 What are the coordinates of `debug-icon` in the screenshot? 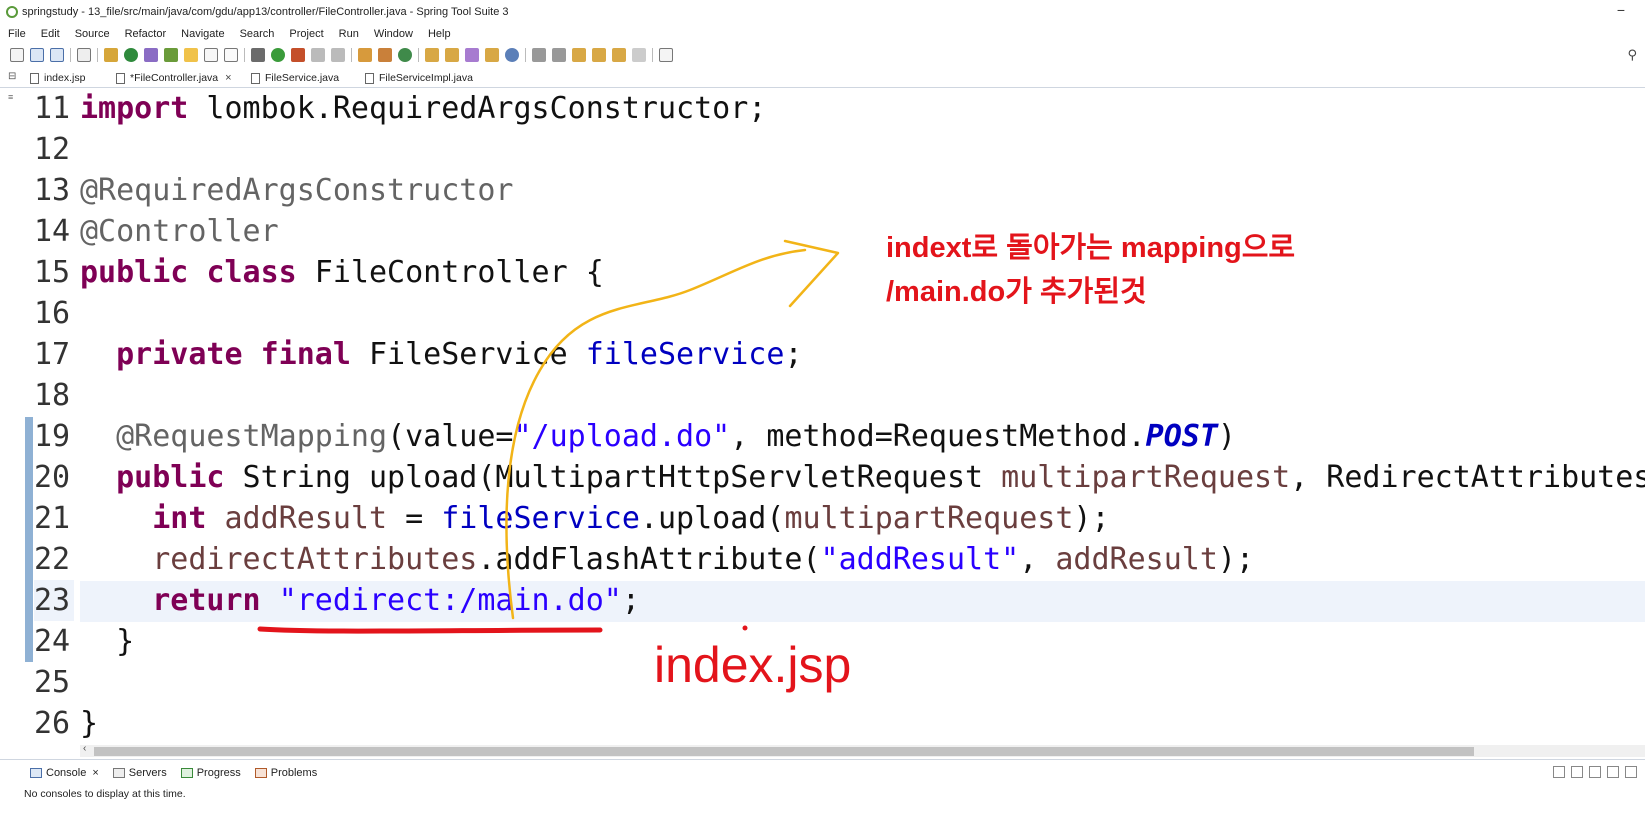 It's located at (258, 55).